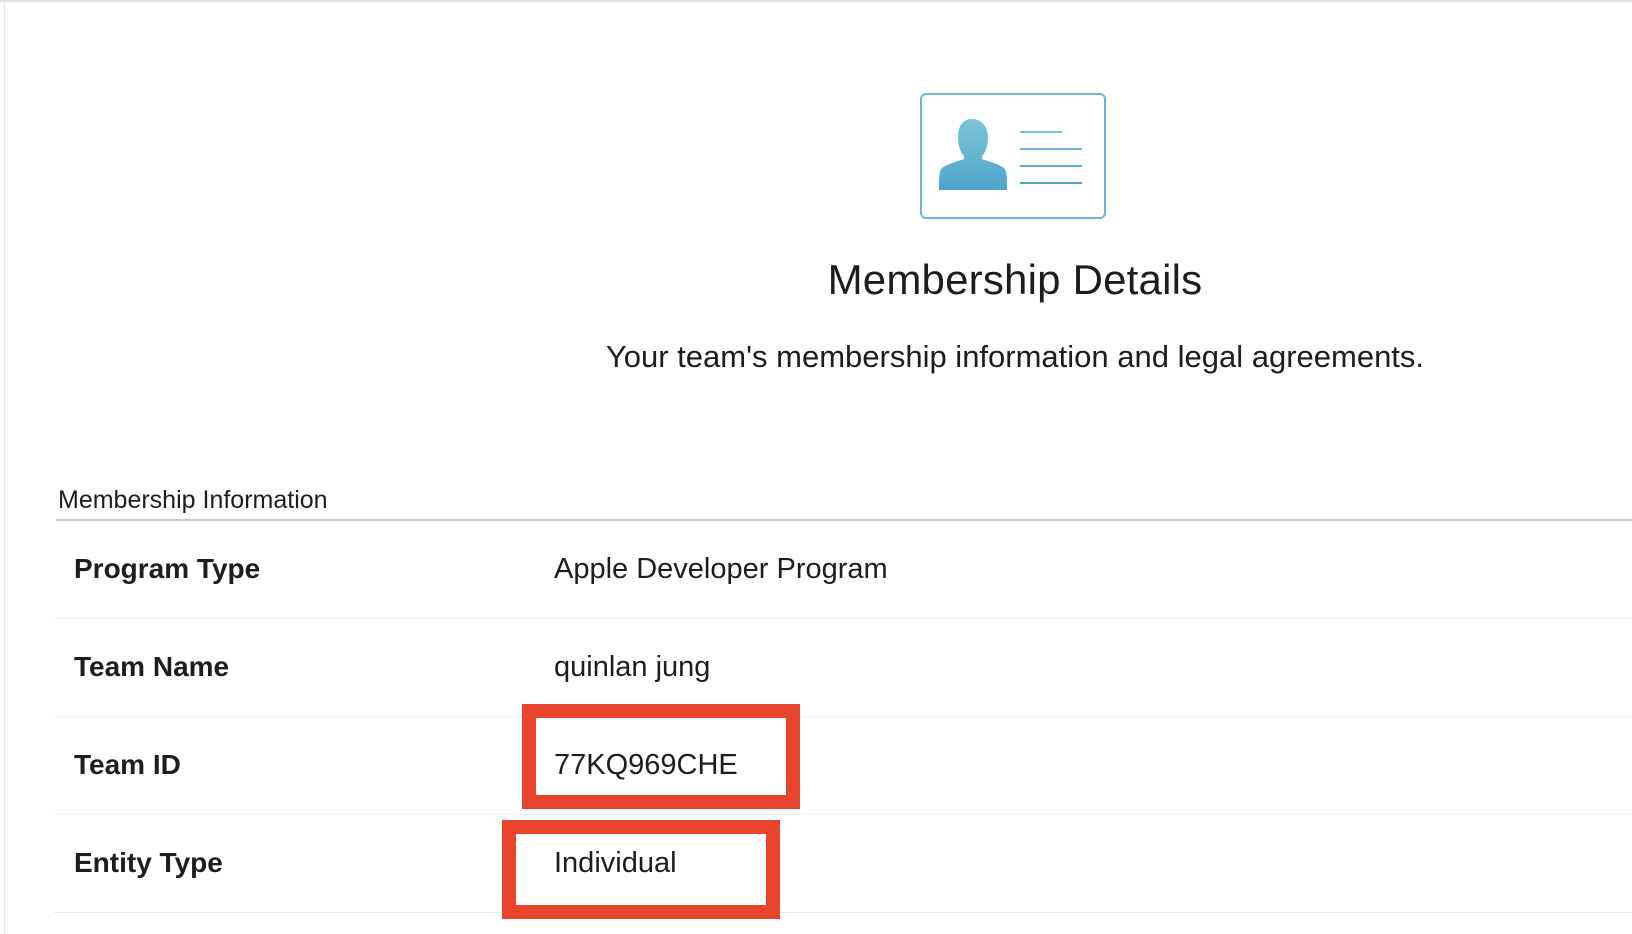  Describe the element at coordinates (661, 756) in the screenshot. I see `highlight-box-team-id` at that location.